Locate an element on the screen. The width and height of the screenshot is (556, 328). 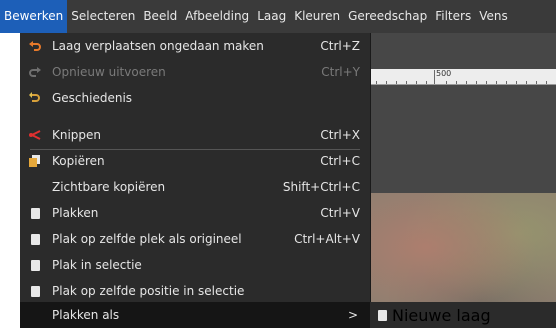
menu-item-label: Geschiedenis is located at coordinates (92, 98).